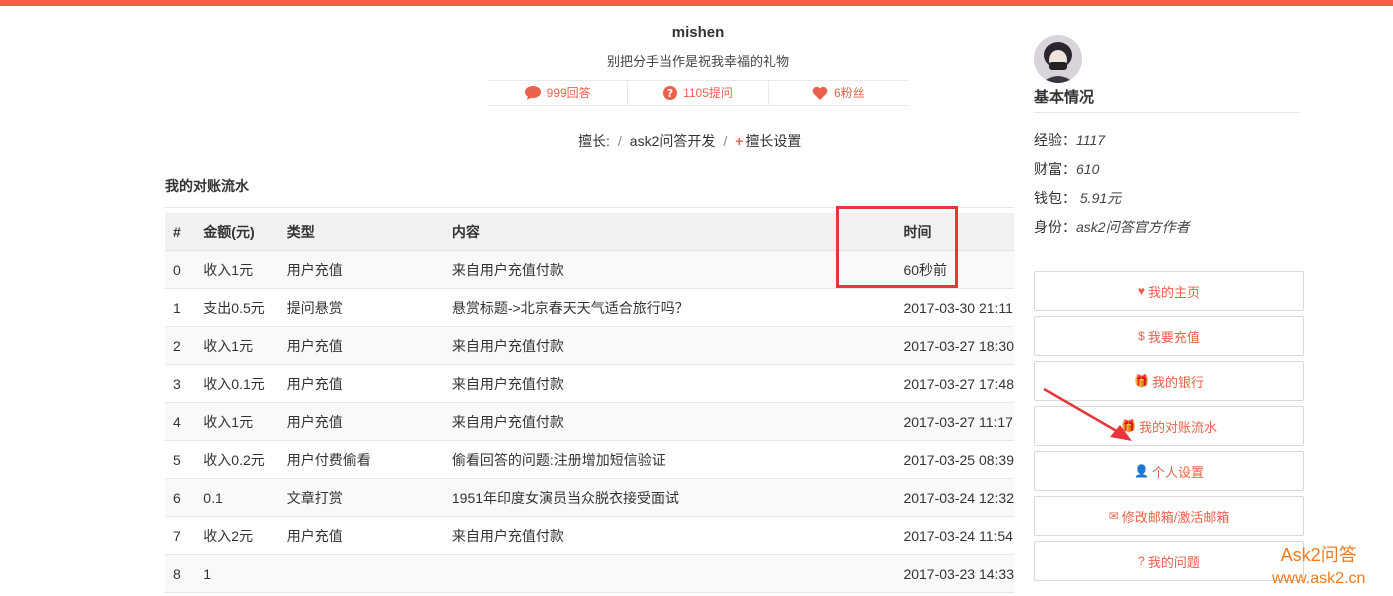 Image resolution: width=1393 pixels, height=596 pixels. Describe the element at coordinates (954, 421) in the screenshot. I see `cell-time: 2017-03-27 11:17` at that location.